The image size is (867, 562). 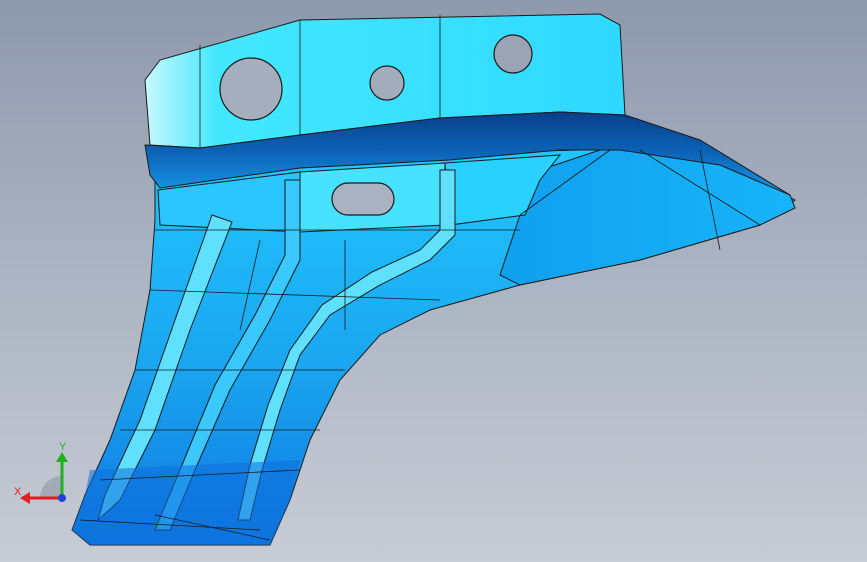 I want to click on triad-y-label: Y, so click(x=63, y=447).